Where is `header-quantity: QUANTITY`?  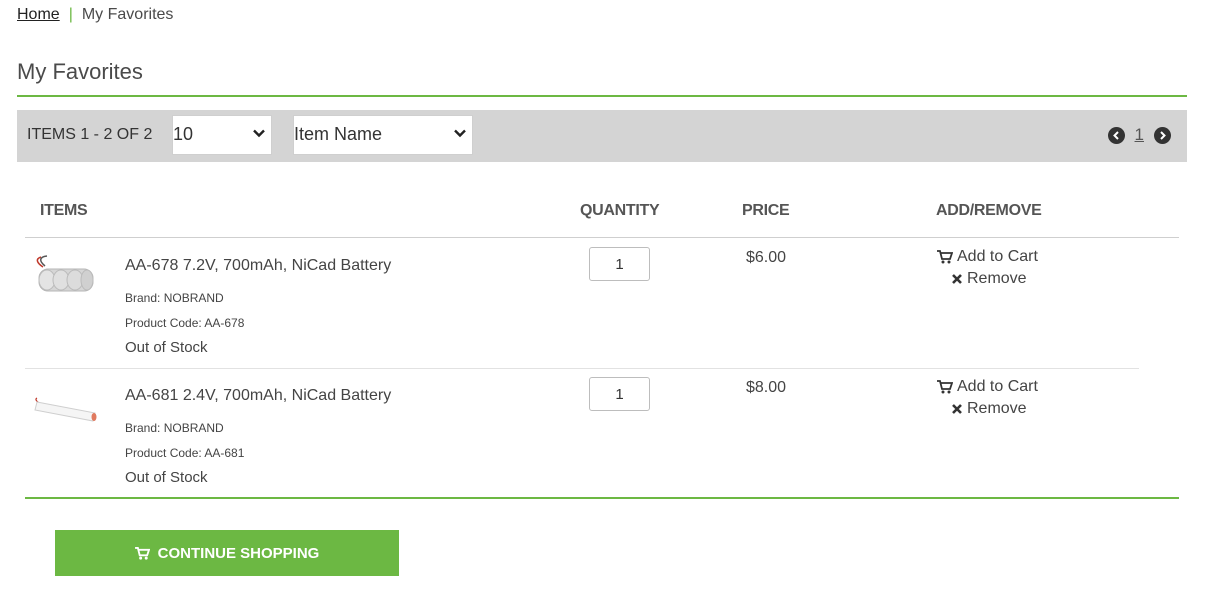 header-quantity: QUANTITY is located at coordinates (620, 210).